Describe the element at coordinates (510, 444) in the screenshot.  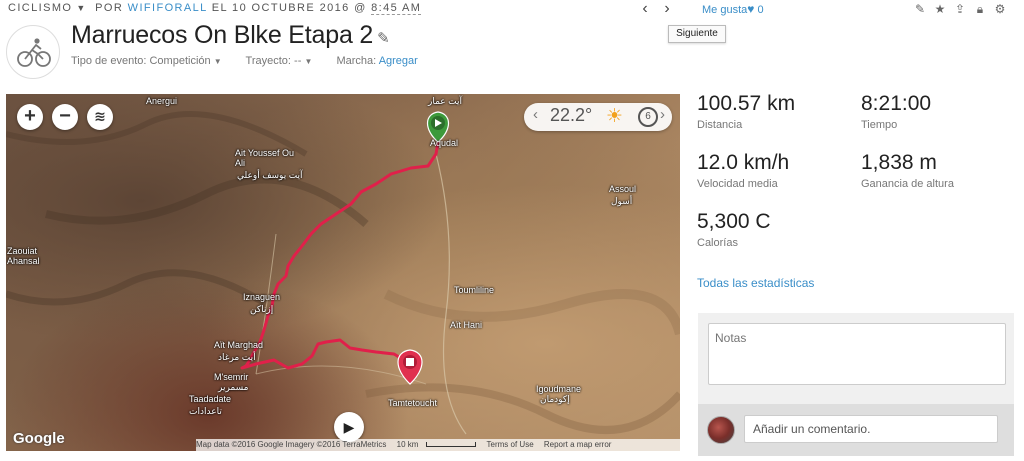
I see `terms-link: Terms of Use` at that location.